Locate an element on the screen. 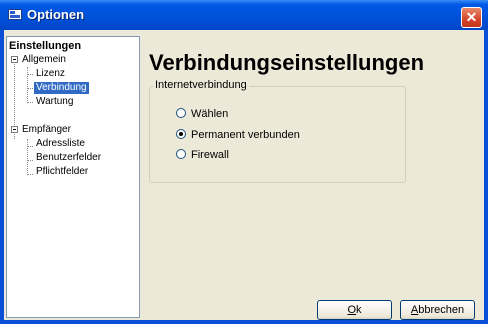 This screenshot has width=488, height=324. tree-node-empfaenger: Empfänger is located at coordinates (46, 130).